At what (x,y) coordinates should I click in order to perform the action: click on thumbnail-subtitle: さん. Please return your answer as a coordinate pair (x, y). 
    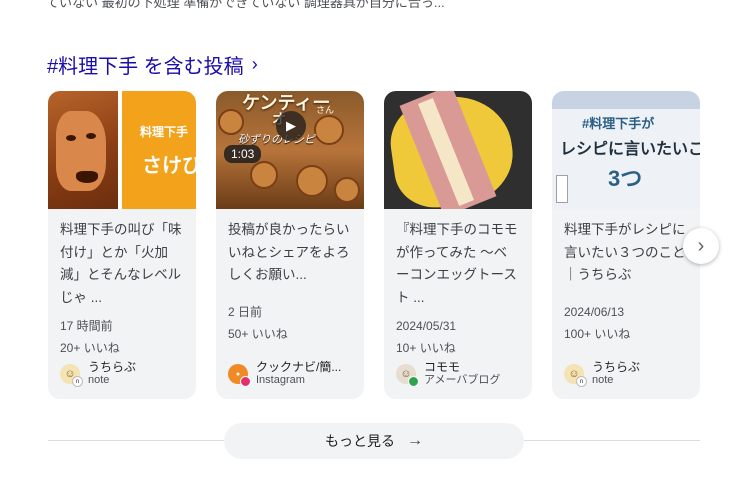
    Looking at the image, I should click on (325, 110).